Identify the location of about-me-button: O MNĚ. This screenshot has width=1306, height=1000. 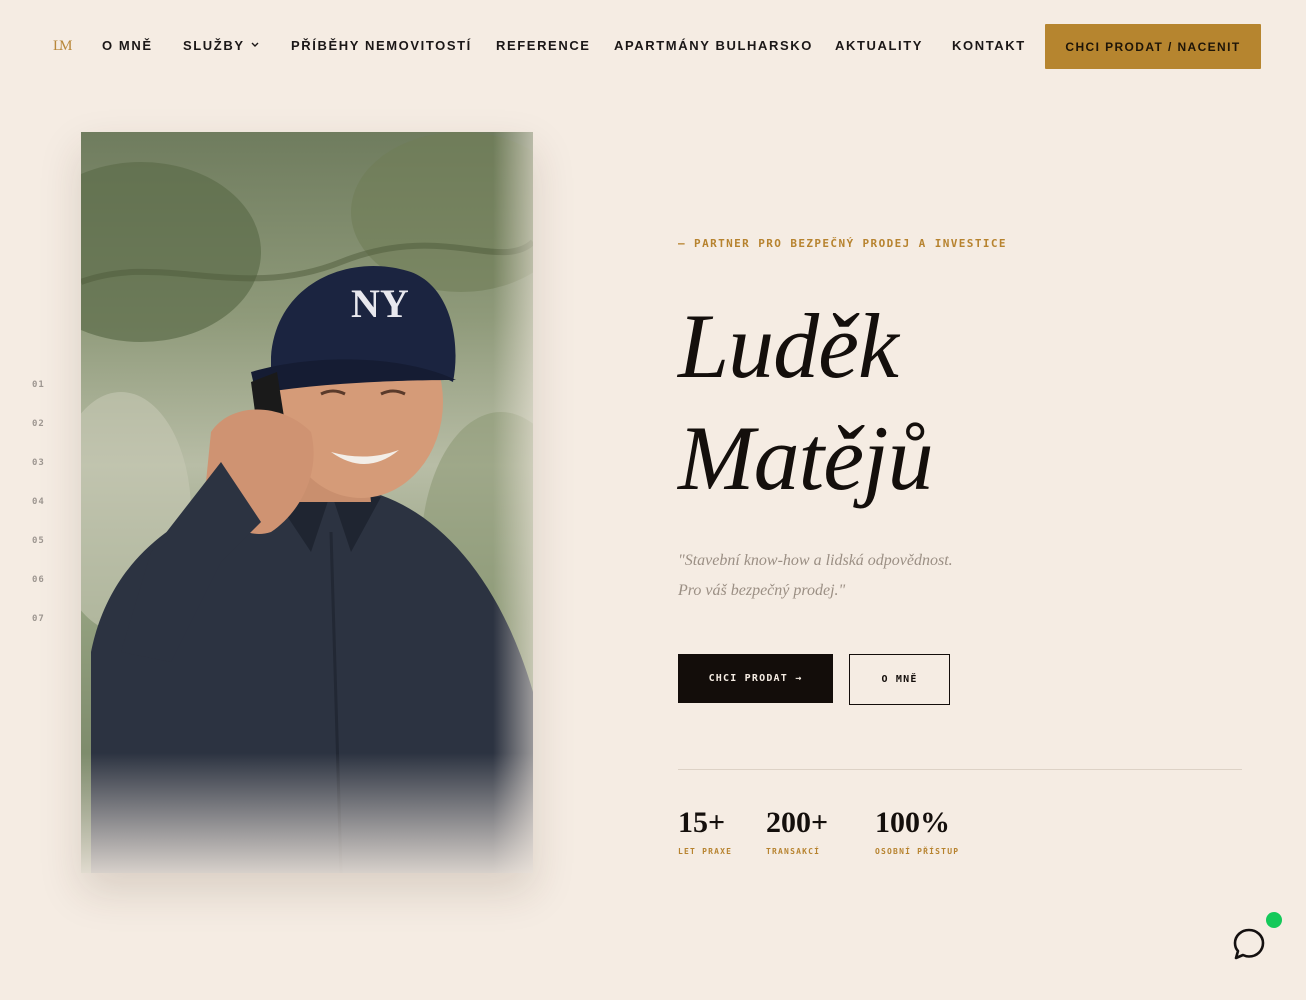
(899, 679).